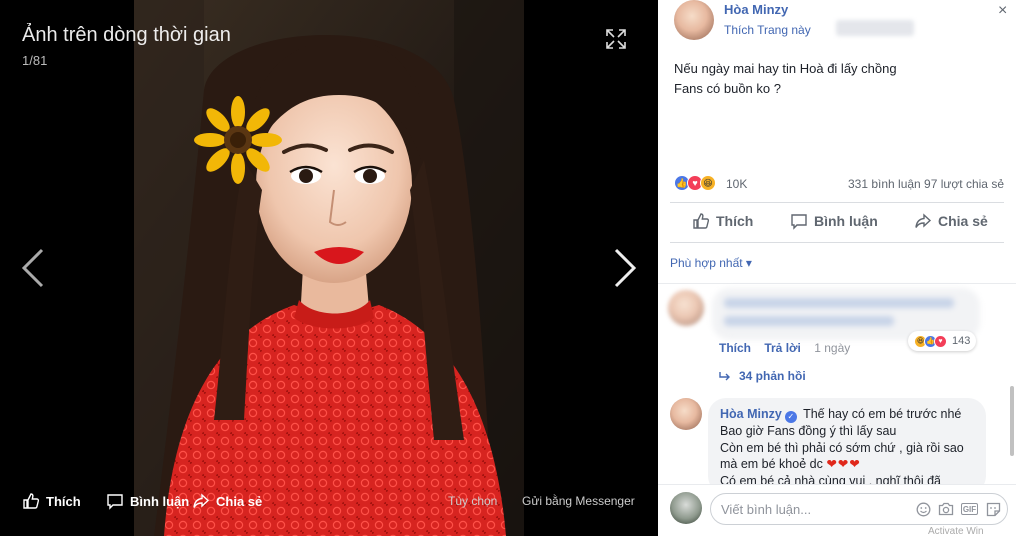 The width and height of the screenshot is (1016, 536). Describe the element at coordinates (736, 184) in the screenshot. I see `reaction-count: 10K` at that location.